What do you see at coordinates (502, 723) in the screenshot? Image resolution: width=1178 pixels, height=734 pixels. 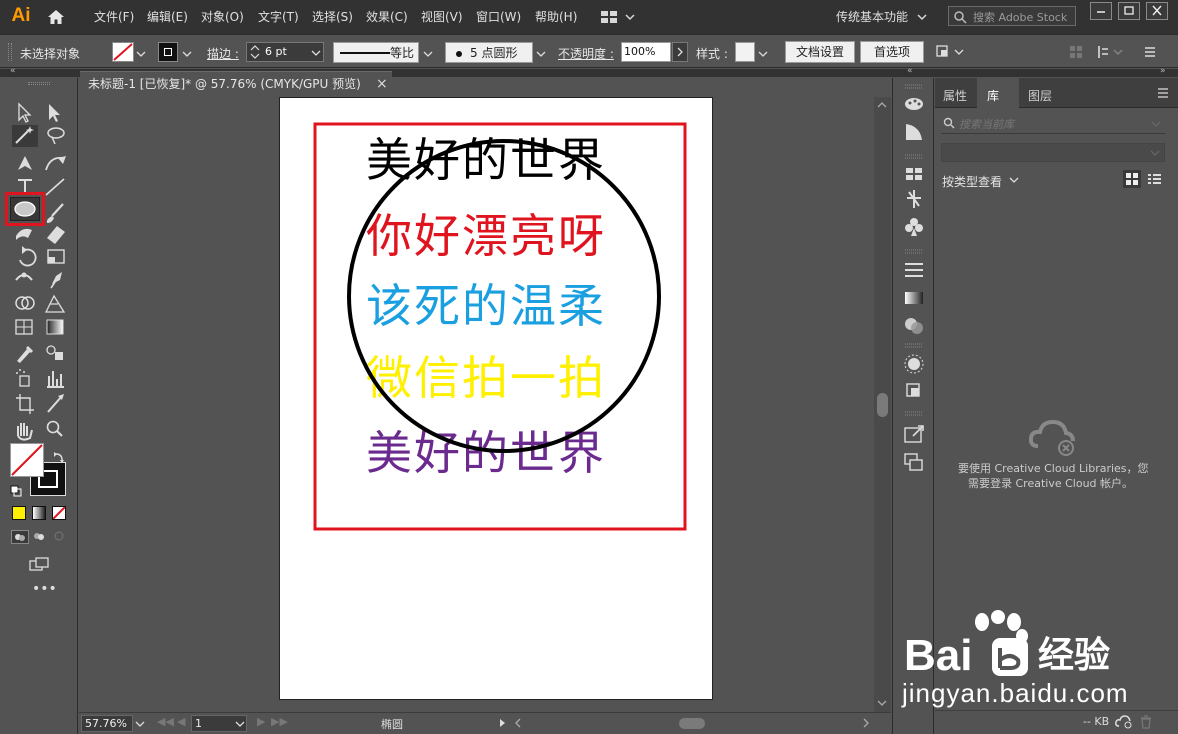 I see `status-menu-icon` at bounding box center [502, 723].